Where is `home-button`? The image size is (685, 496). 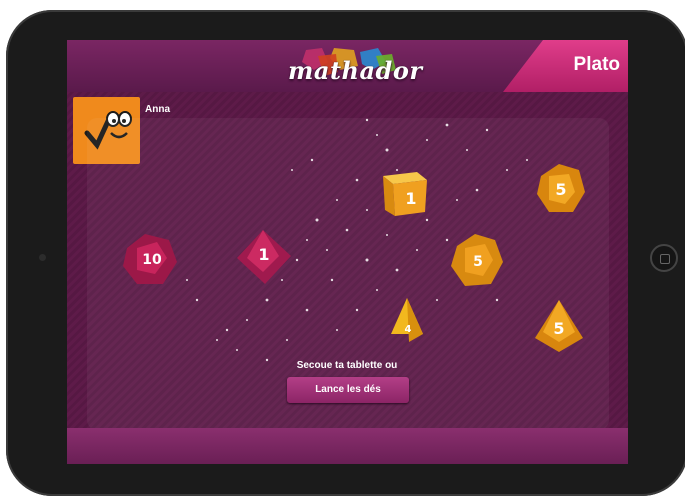
home-button is located at coordinates (664, 258).